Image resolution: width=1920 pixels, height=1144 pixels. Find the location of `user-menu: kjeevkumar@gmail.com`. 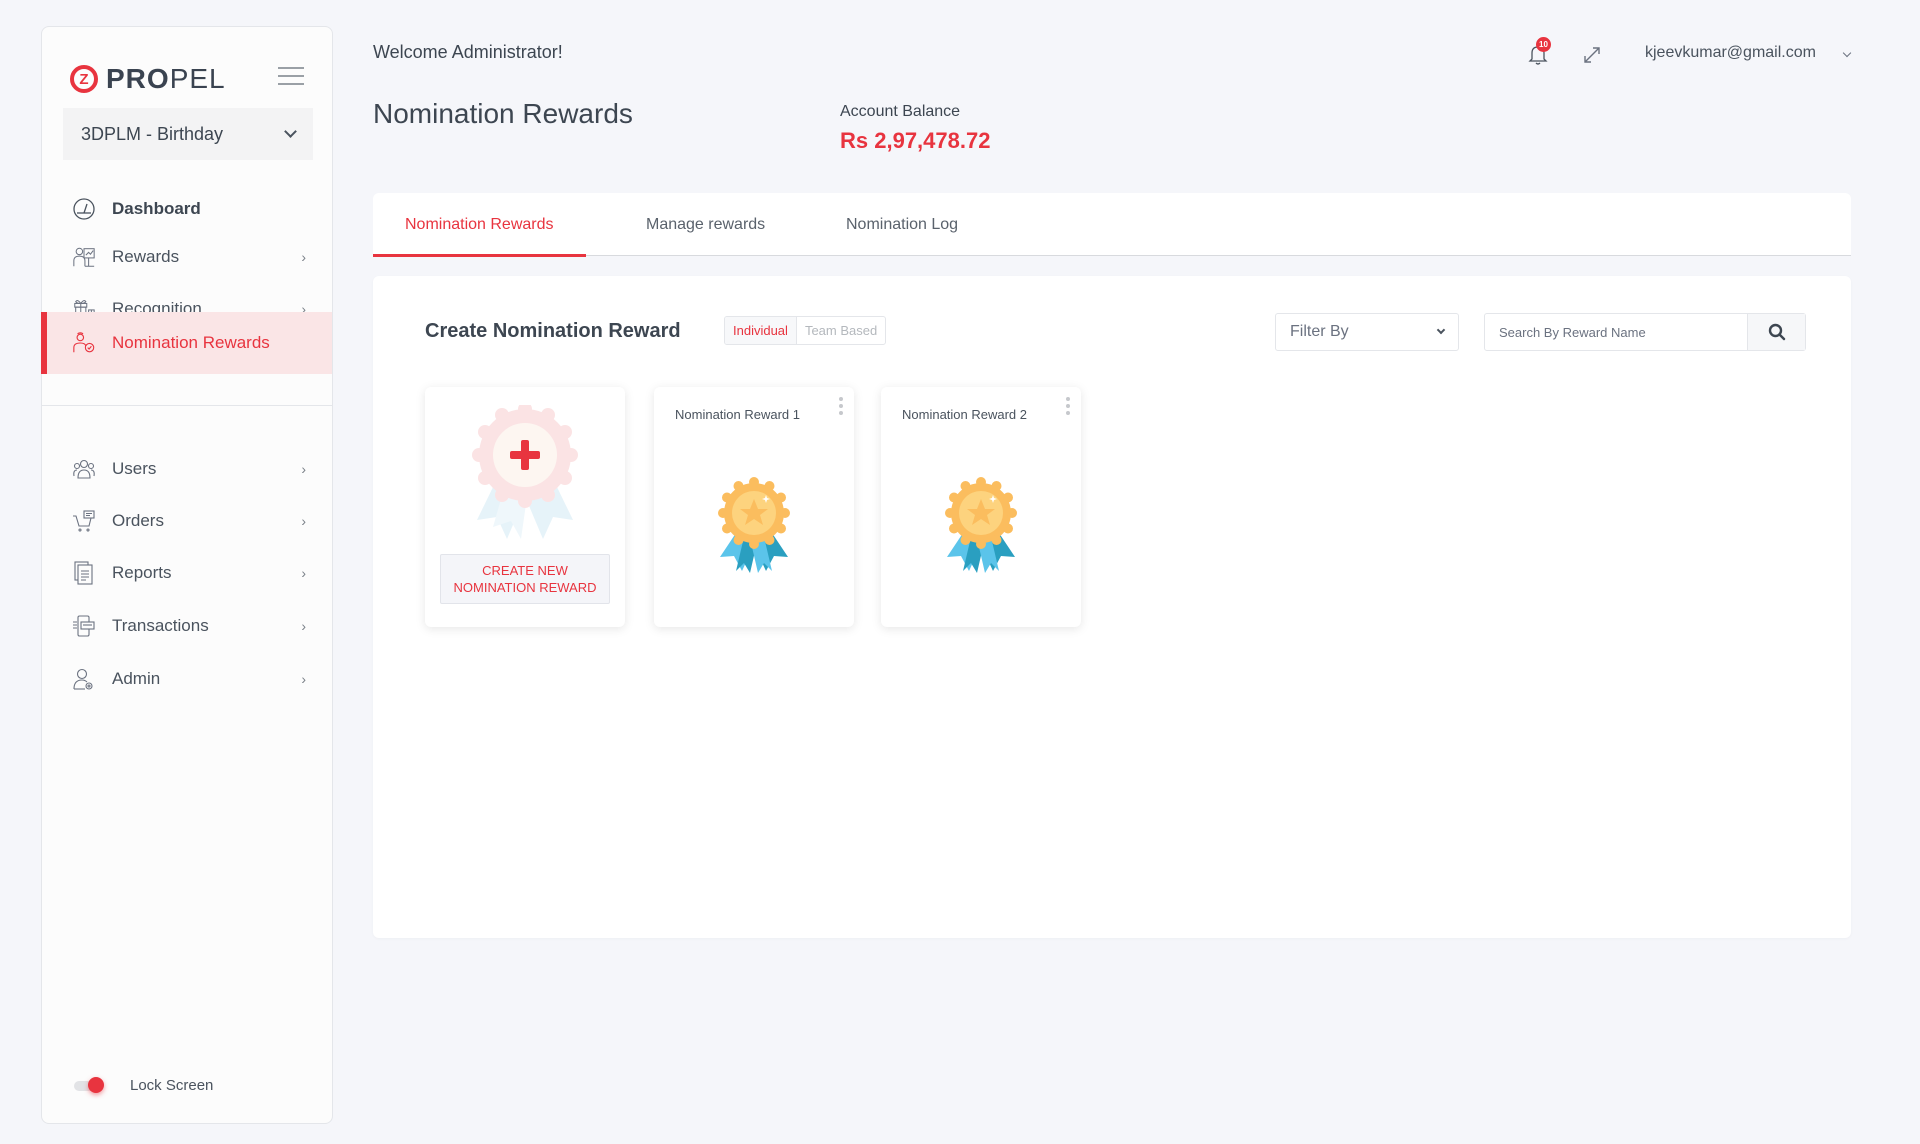

user-menu: kjeevkumar@gmail.com is located at coordinates (1730, 53).